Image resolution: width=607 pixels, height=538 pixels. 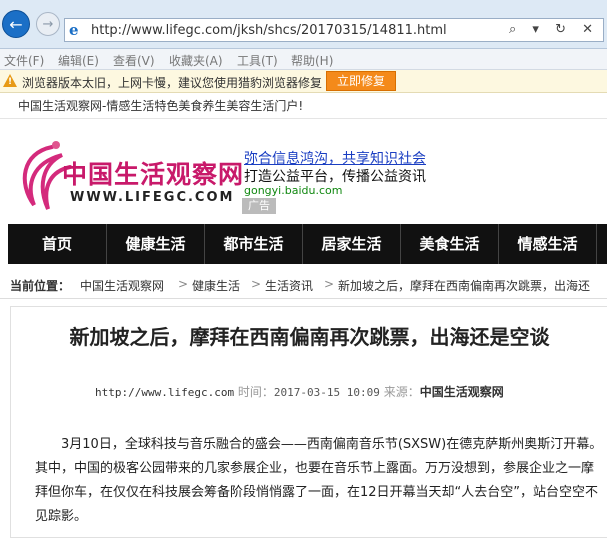 What do you see at coordinates (172, 83) in the screenshot?
I see `warning-text: 浏览器版本太旧，上网卡慢，建议您使用猎豹浏览器修复` at bounding box center [172, 83].